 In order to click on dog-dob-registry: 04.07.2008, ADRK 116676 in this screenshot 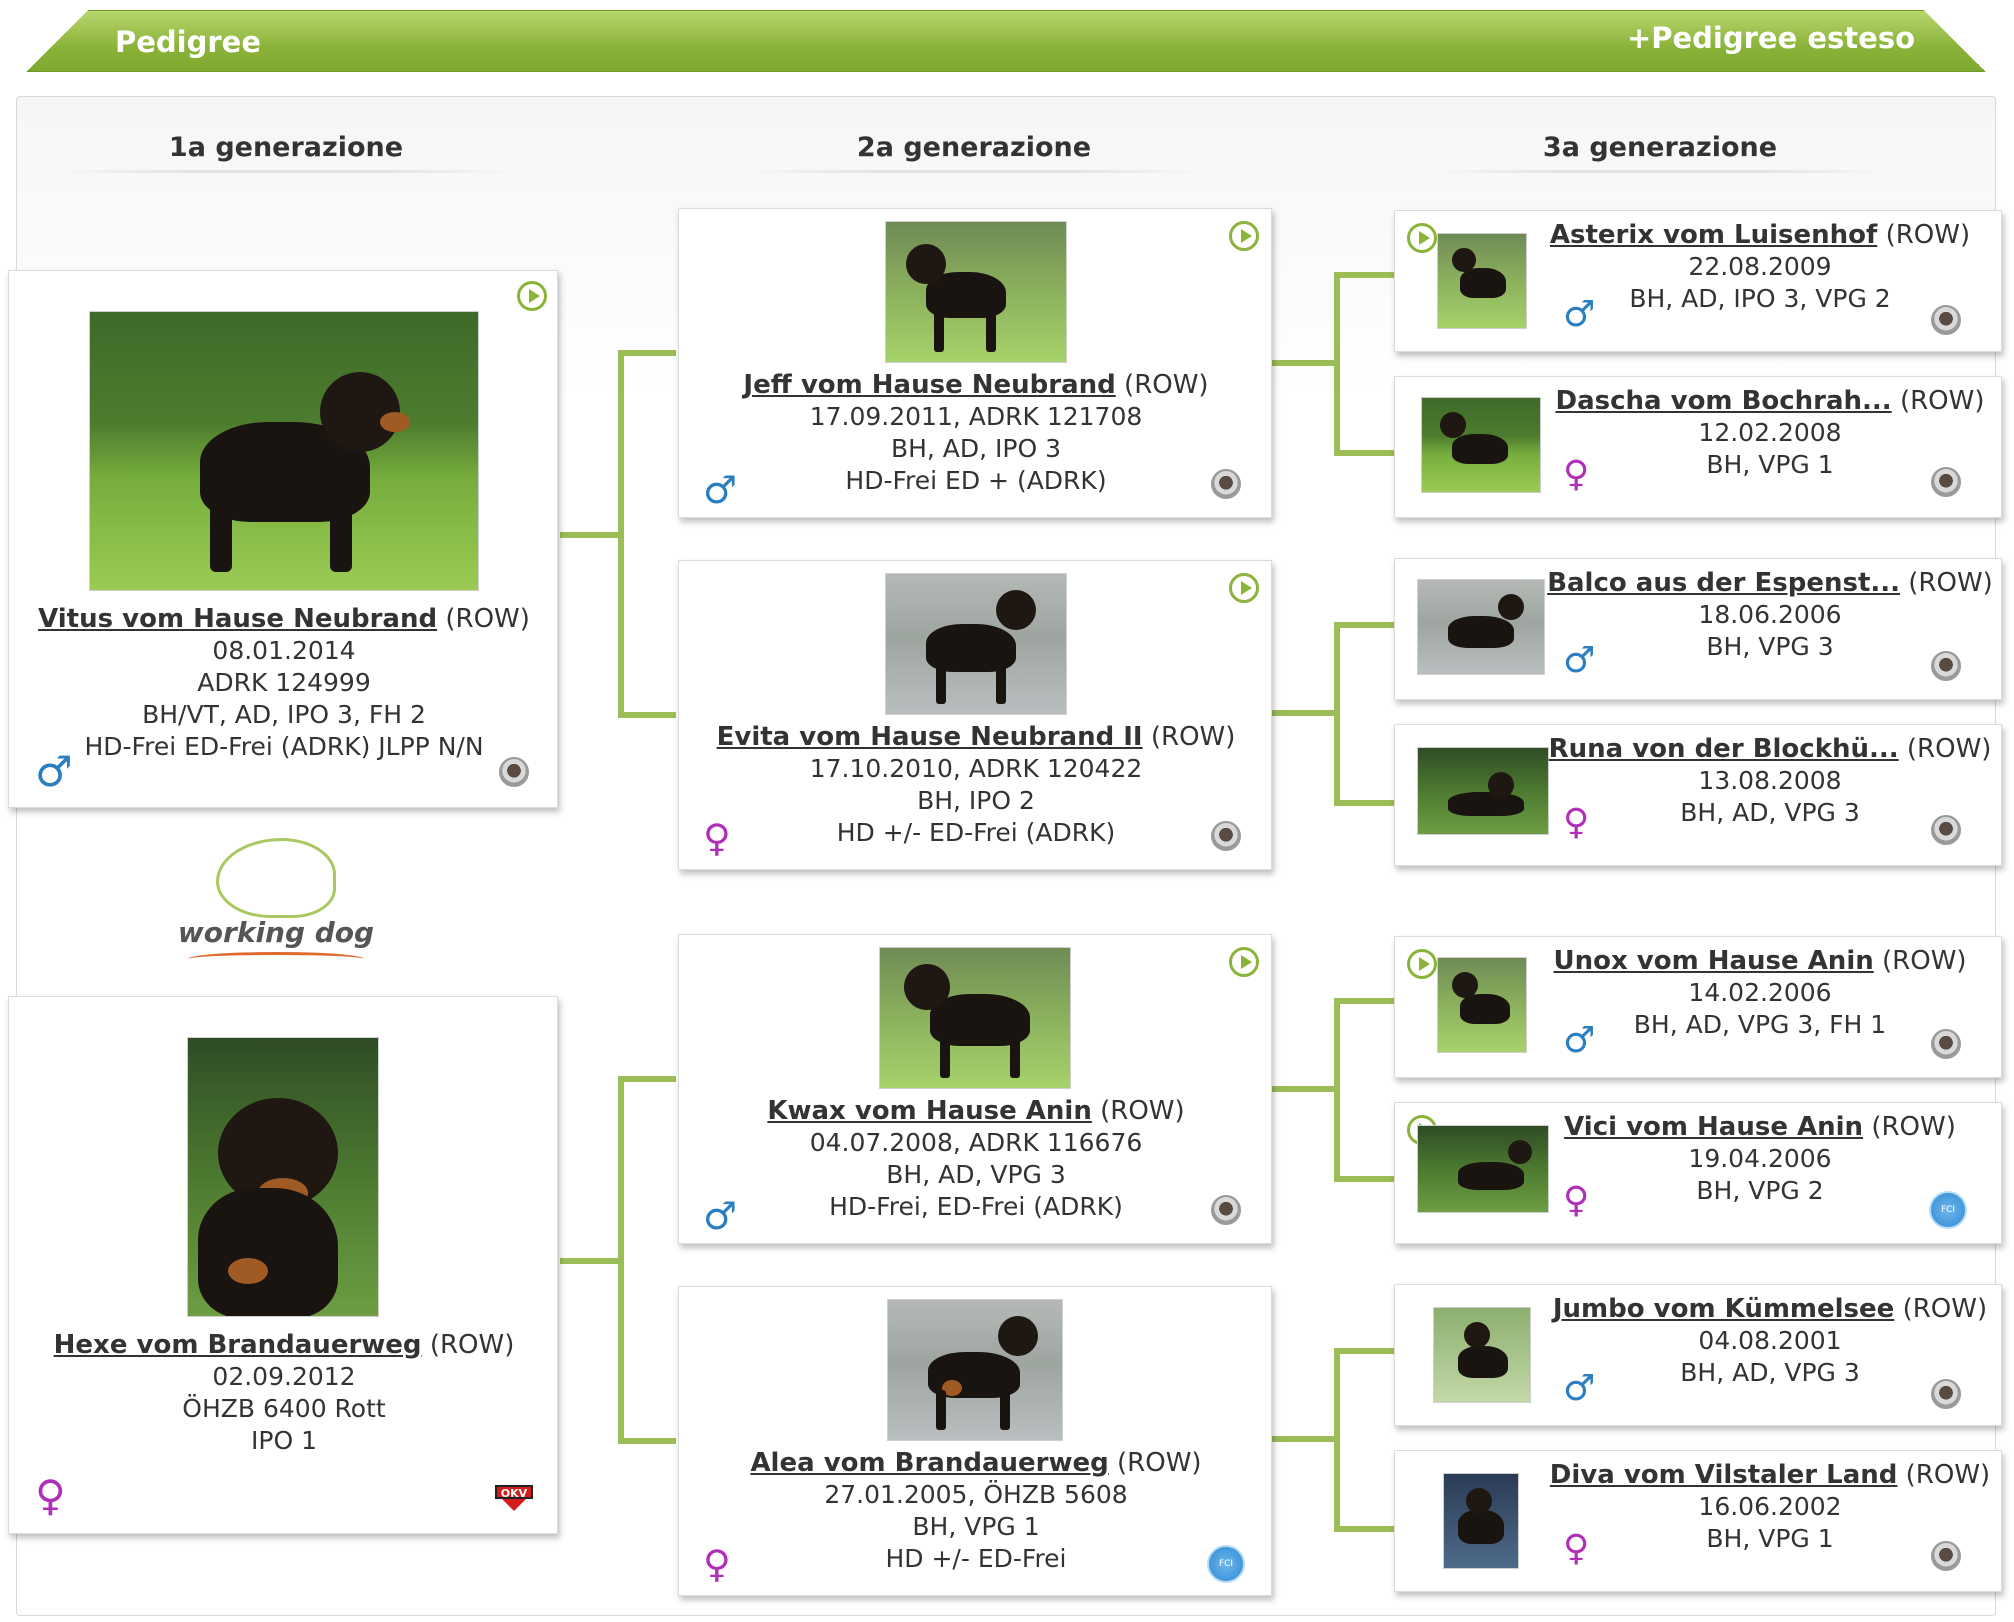, I will do `click(976, 1142)`.